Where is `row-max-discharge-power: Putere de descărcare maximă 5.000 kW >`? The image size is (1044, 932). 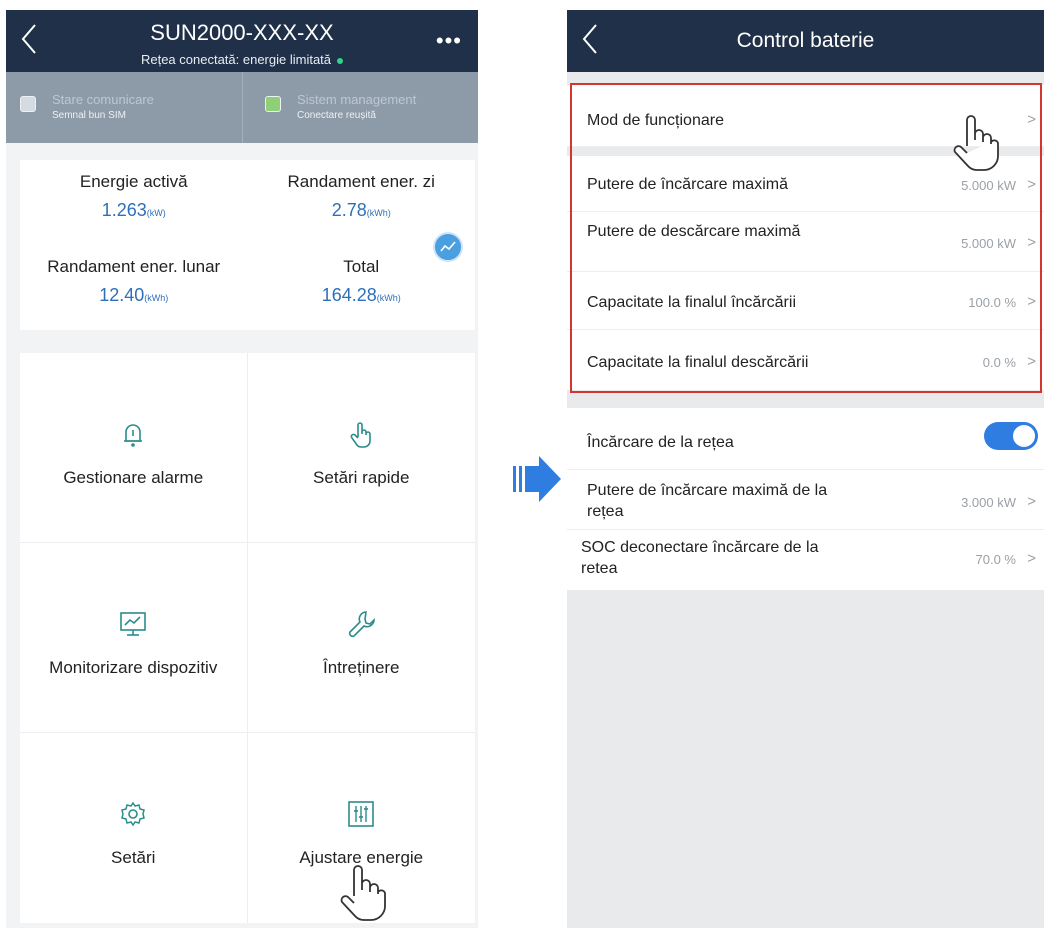
row-max-discharge-power: Putere de descărcare maximă 5.000 kW > is located at coordinates (805, 242).